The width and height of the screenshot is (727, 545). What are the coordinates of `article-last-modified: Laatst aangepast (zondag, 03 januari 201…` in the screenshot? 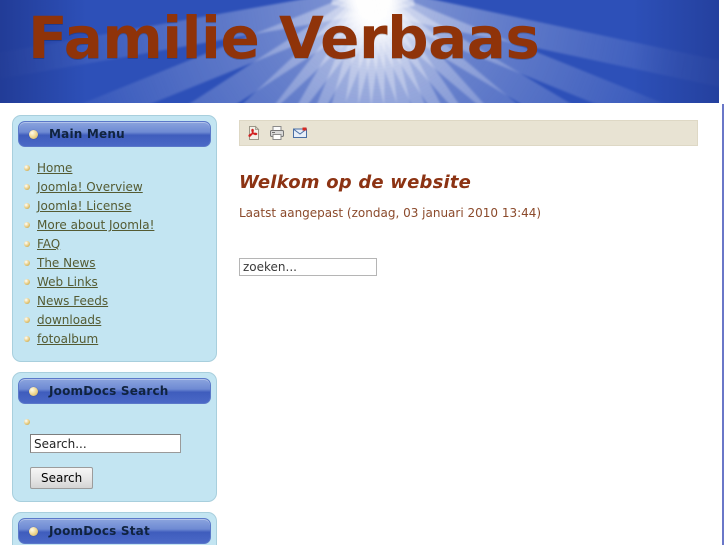 It's located at (390, 213).